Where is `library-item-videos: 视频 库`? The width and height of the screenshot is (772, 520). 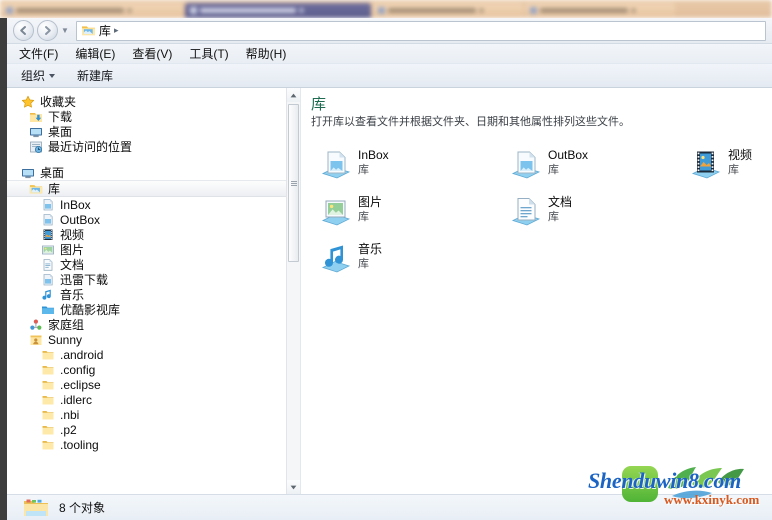 library-item-videos: 视频 库 is located at coordinates (720, 165).